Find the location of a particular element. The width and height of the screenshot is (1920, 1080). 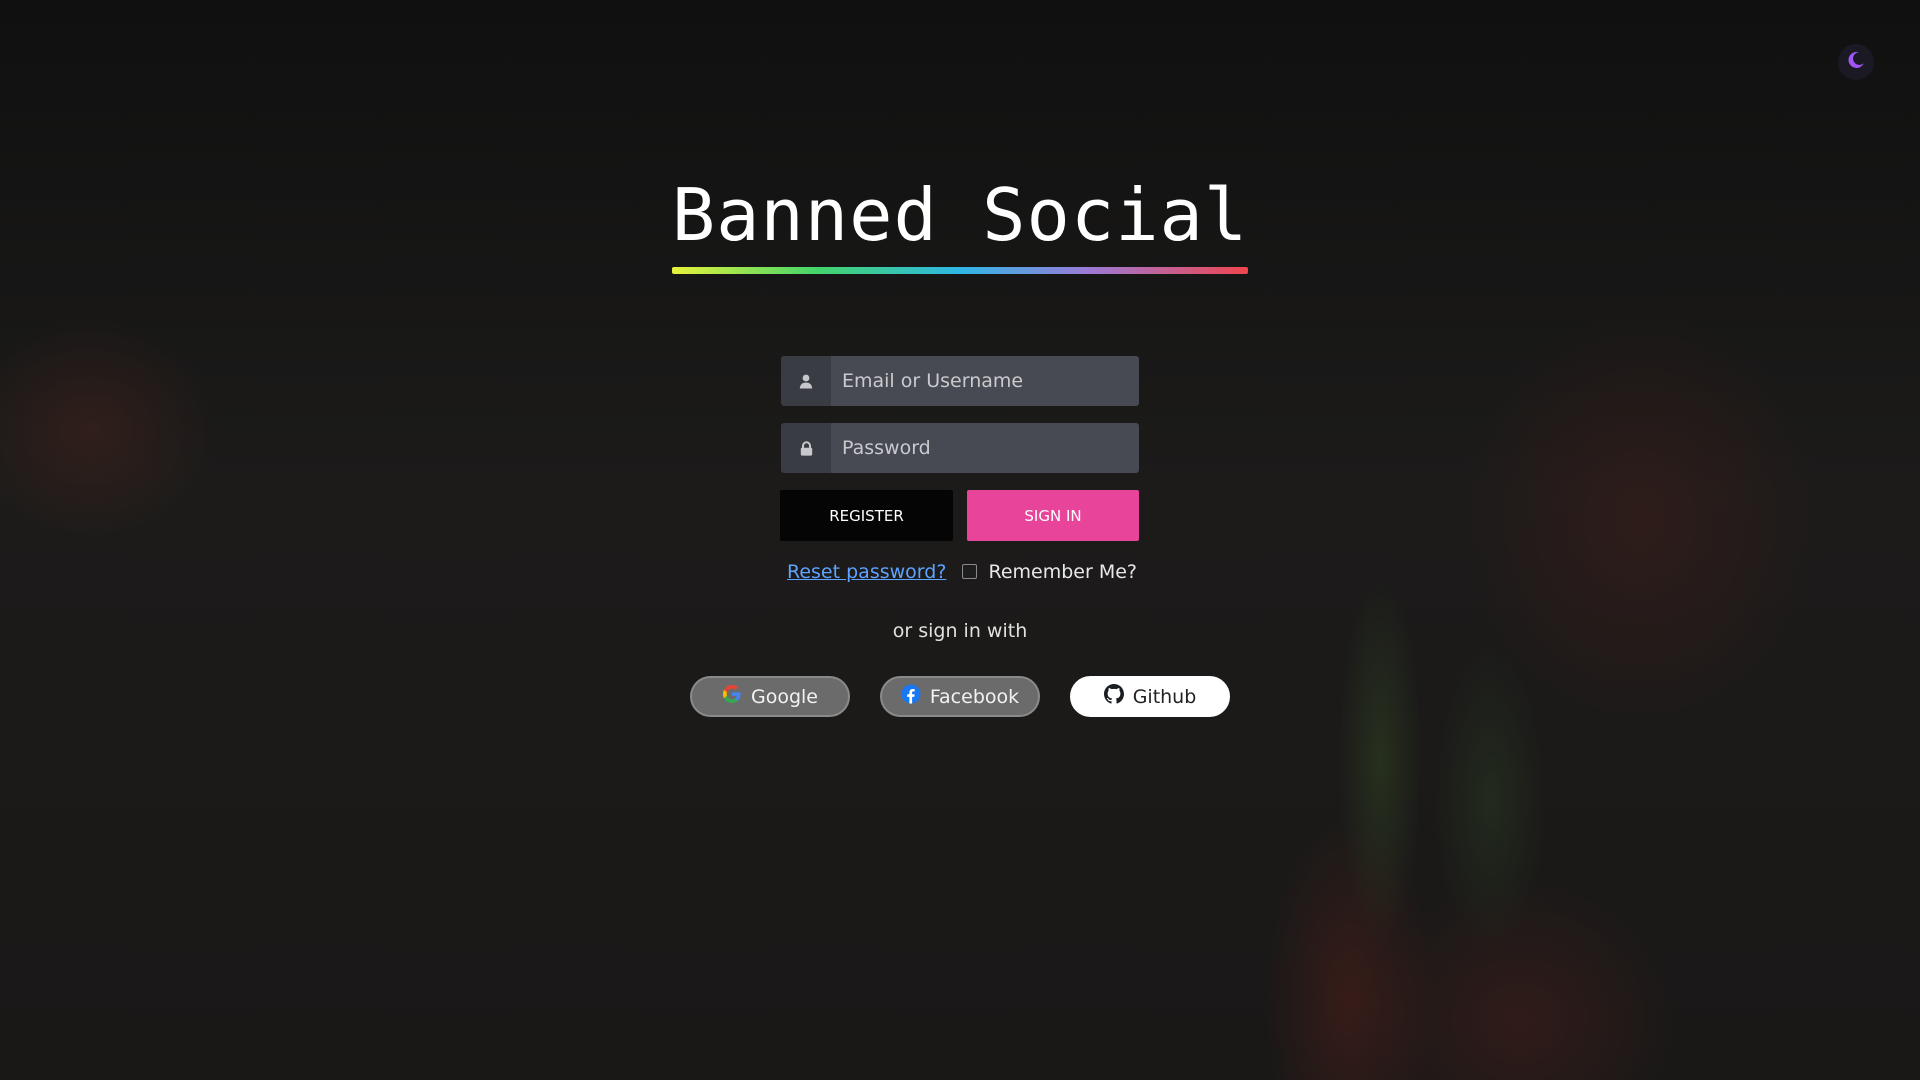

remember-me-checkbox is located at coordinates (970, 571).